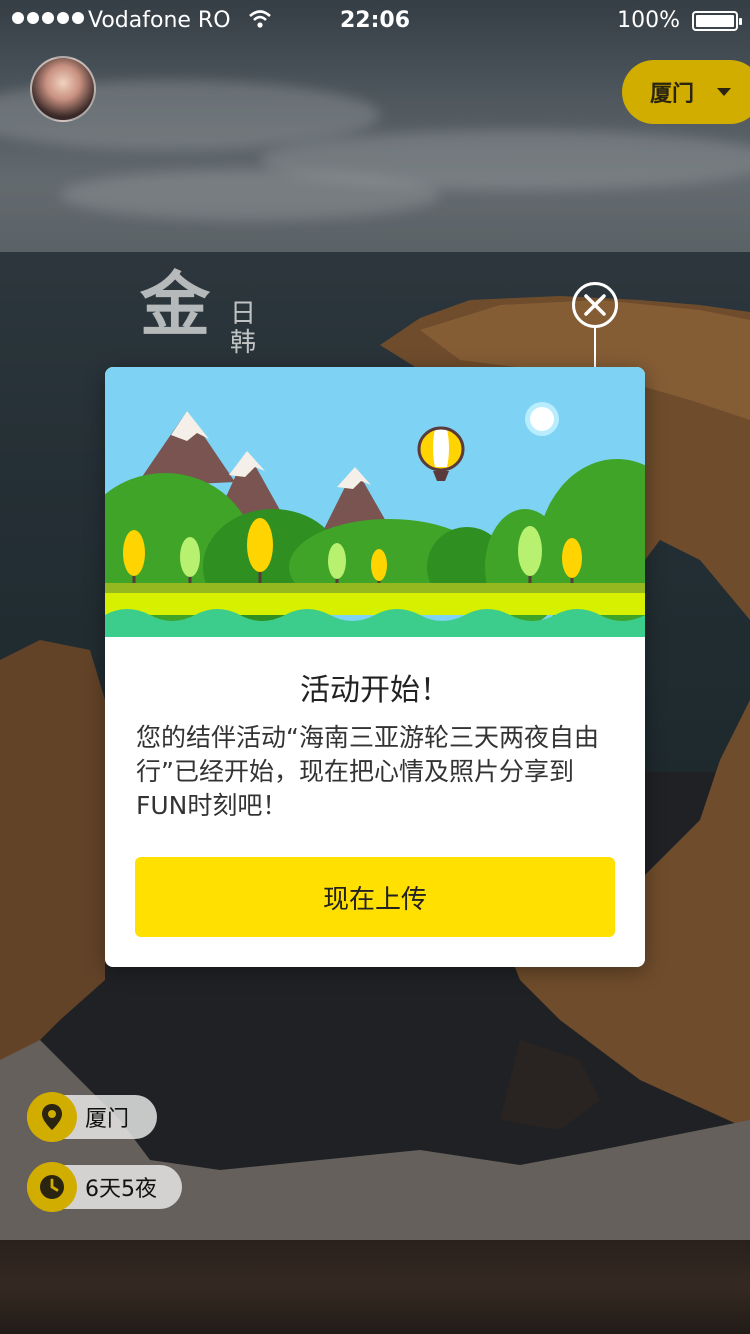 The image size is (750, 1334). I want to click on status-bar: Vodafone RO 22:06 100%, so click(375, 20).